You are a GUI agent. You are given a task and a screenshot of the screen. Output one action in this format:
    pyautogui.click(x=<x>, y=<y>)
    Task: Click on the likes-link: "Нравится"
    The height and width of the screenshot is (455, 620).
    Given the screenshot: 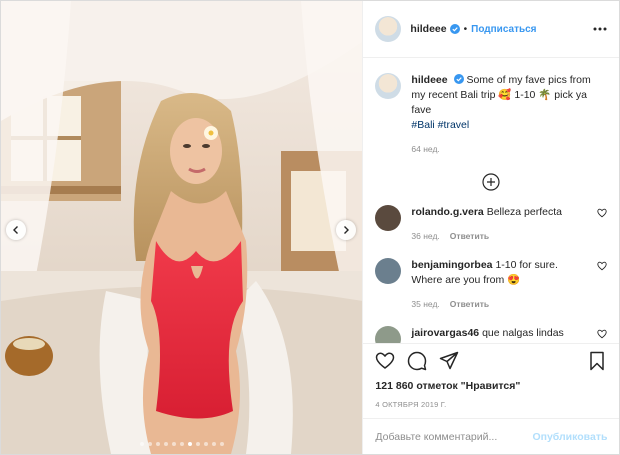 What is the action you would take?
    pyautogui.click(x=491, y=386)
    